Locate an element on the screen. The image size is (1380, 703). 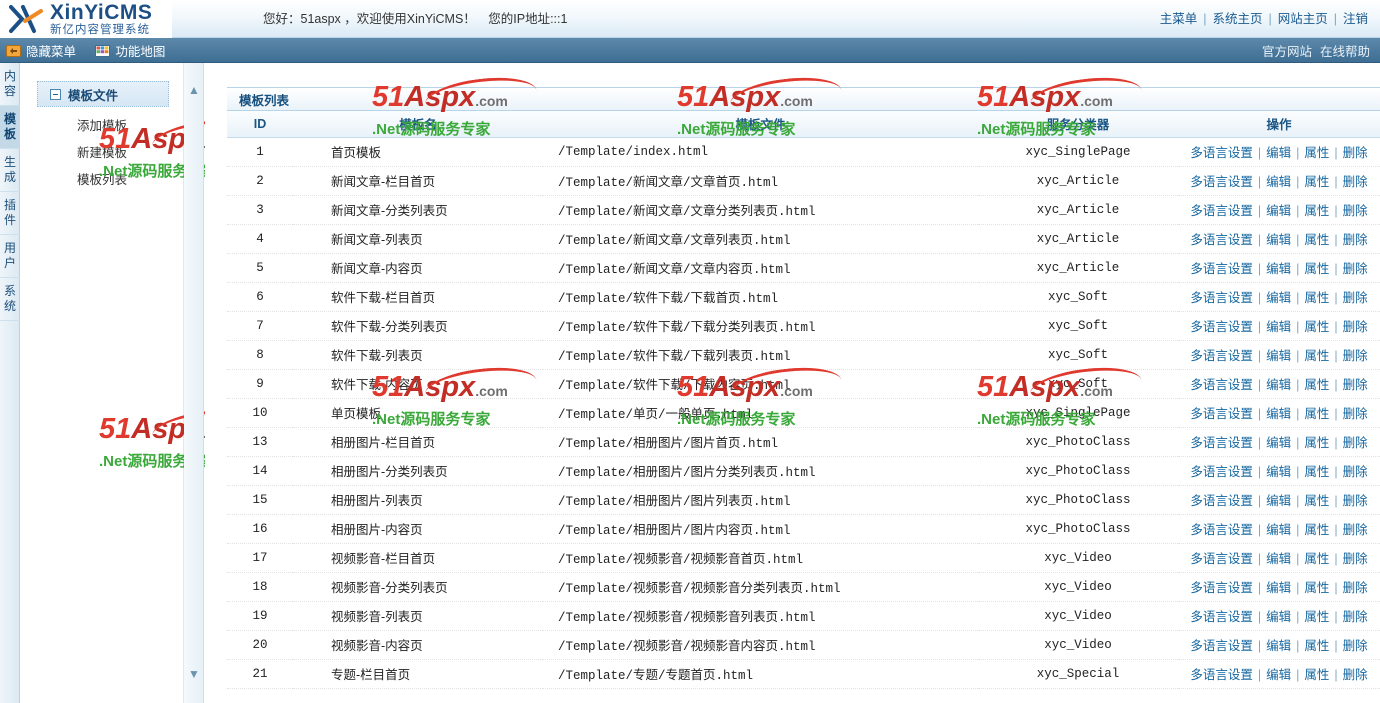
vtab-user: 用户 is located at coordinates (10, 256).